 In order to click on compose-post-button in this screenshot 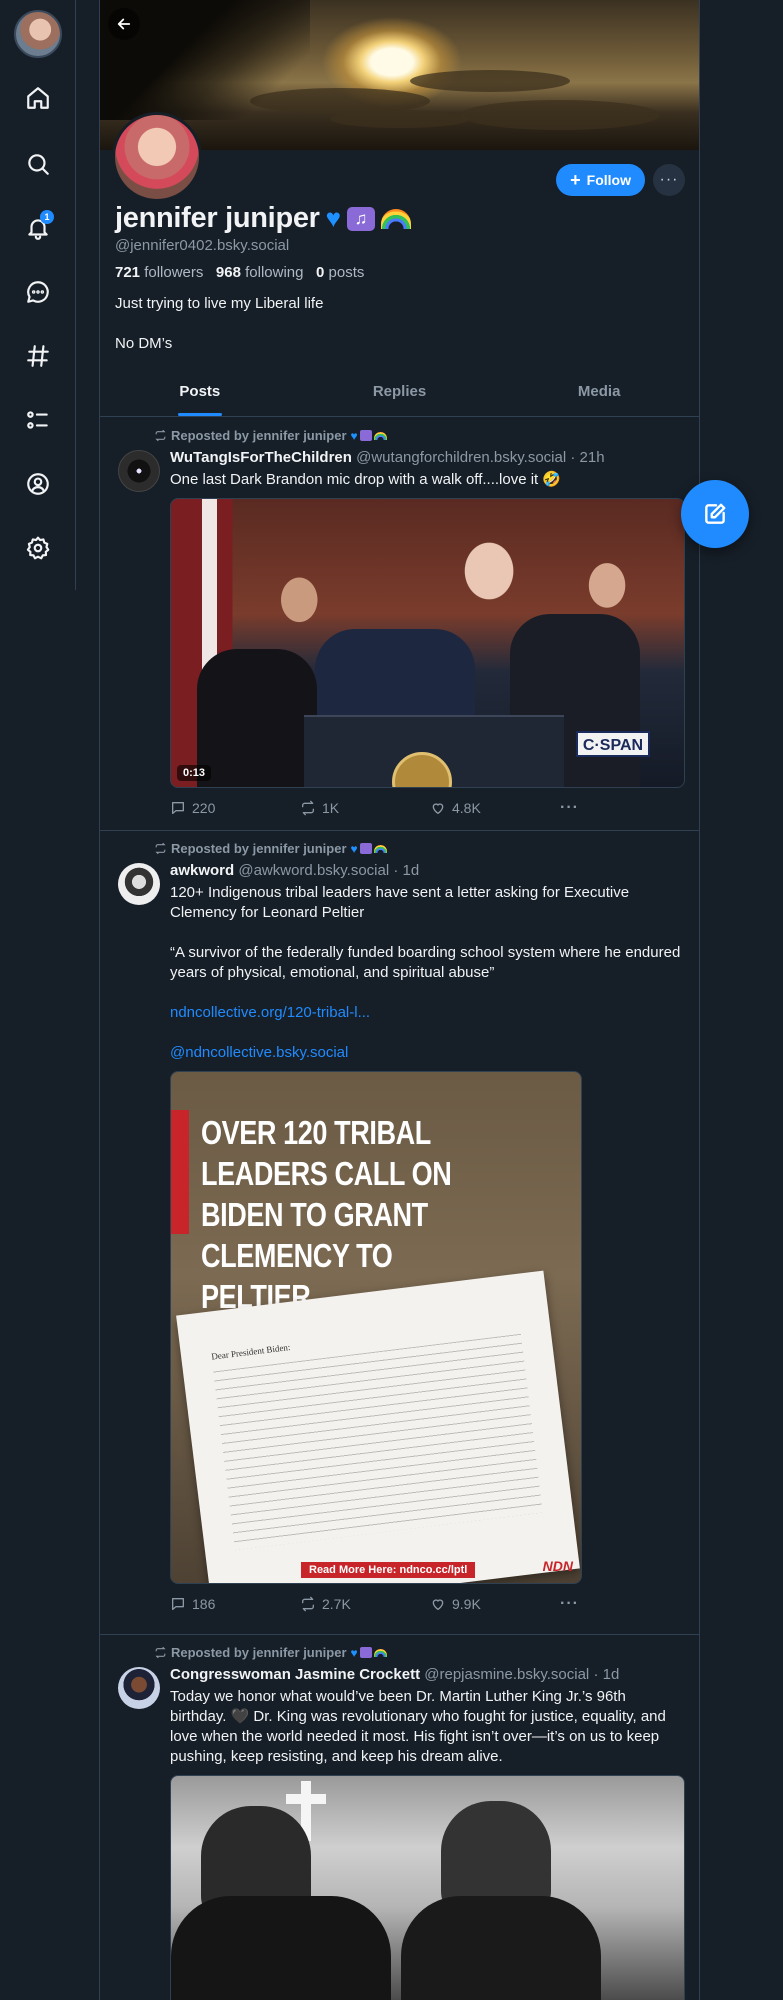, I will do `click(715, 514)`.